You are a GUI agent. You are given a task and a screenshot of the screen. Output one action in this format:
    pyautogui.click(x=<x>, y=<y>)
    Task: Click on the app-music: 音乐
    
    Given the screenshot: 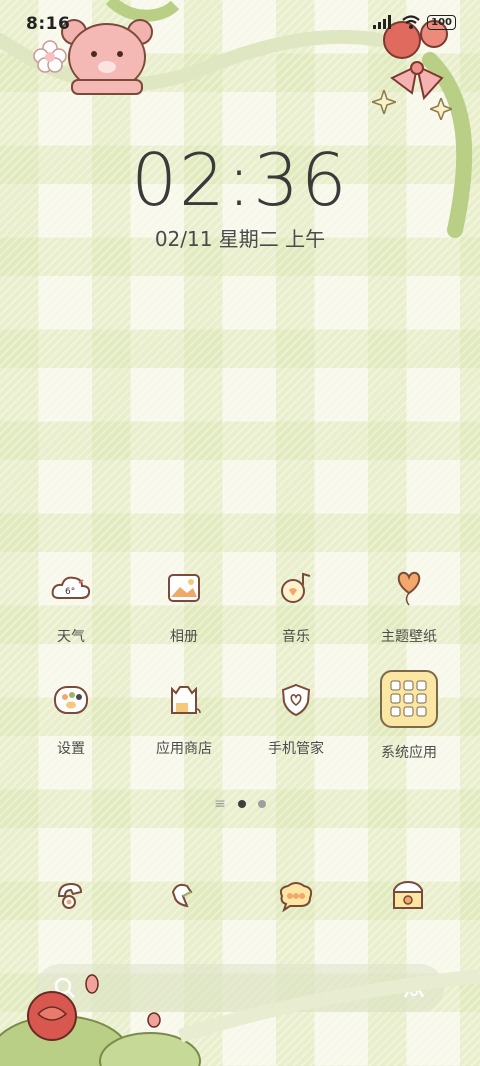 What is the action you would take?
    pyautogui.click(x=296, y=605)
    